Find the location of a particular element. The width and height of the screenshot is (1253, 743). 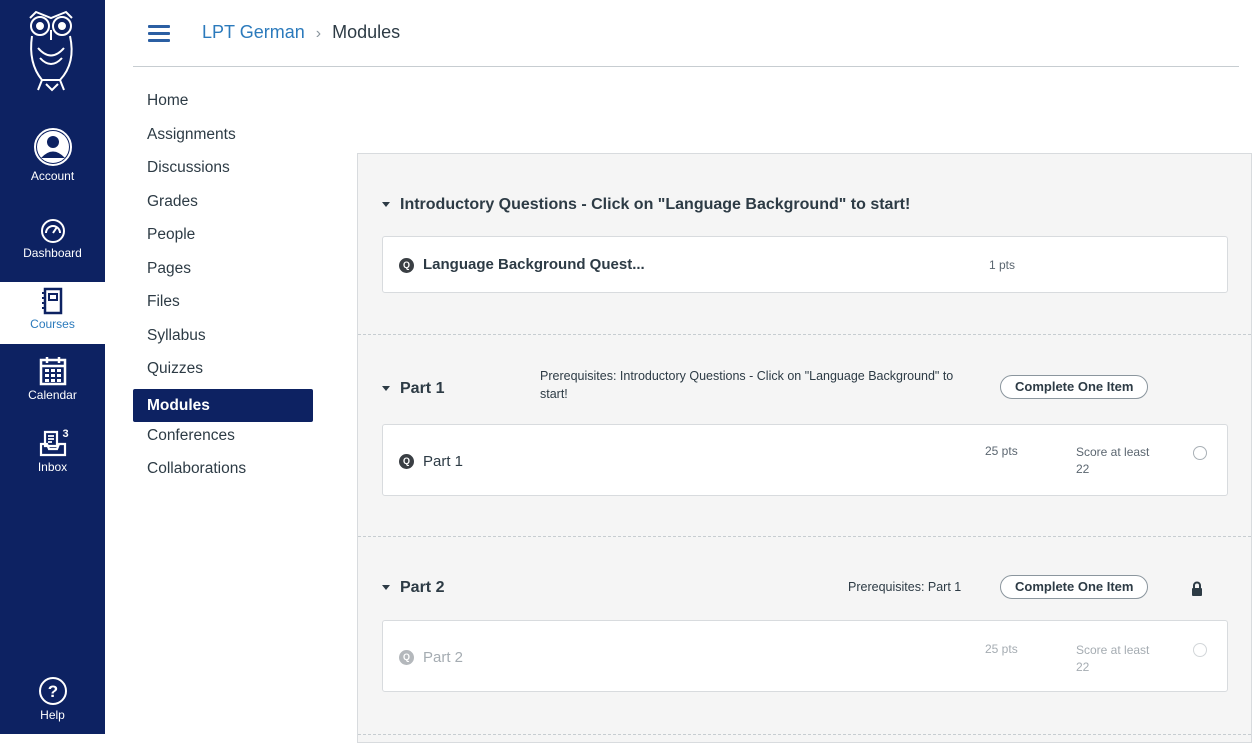

account-icon is located at coordinates (52, 147).